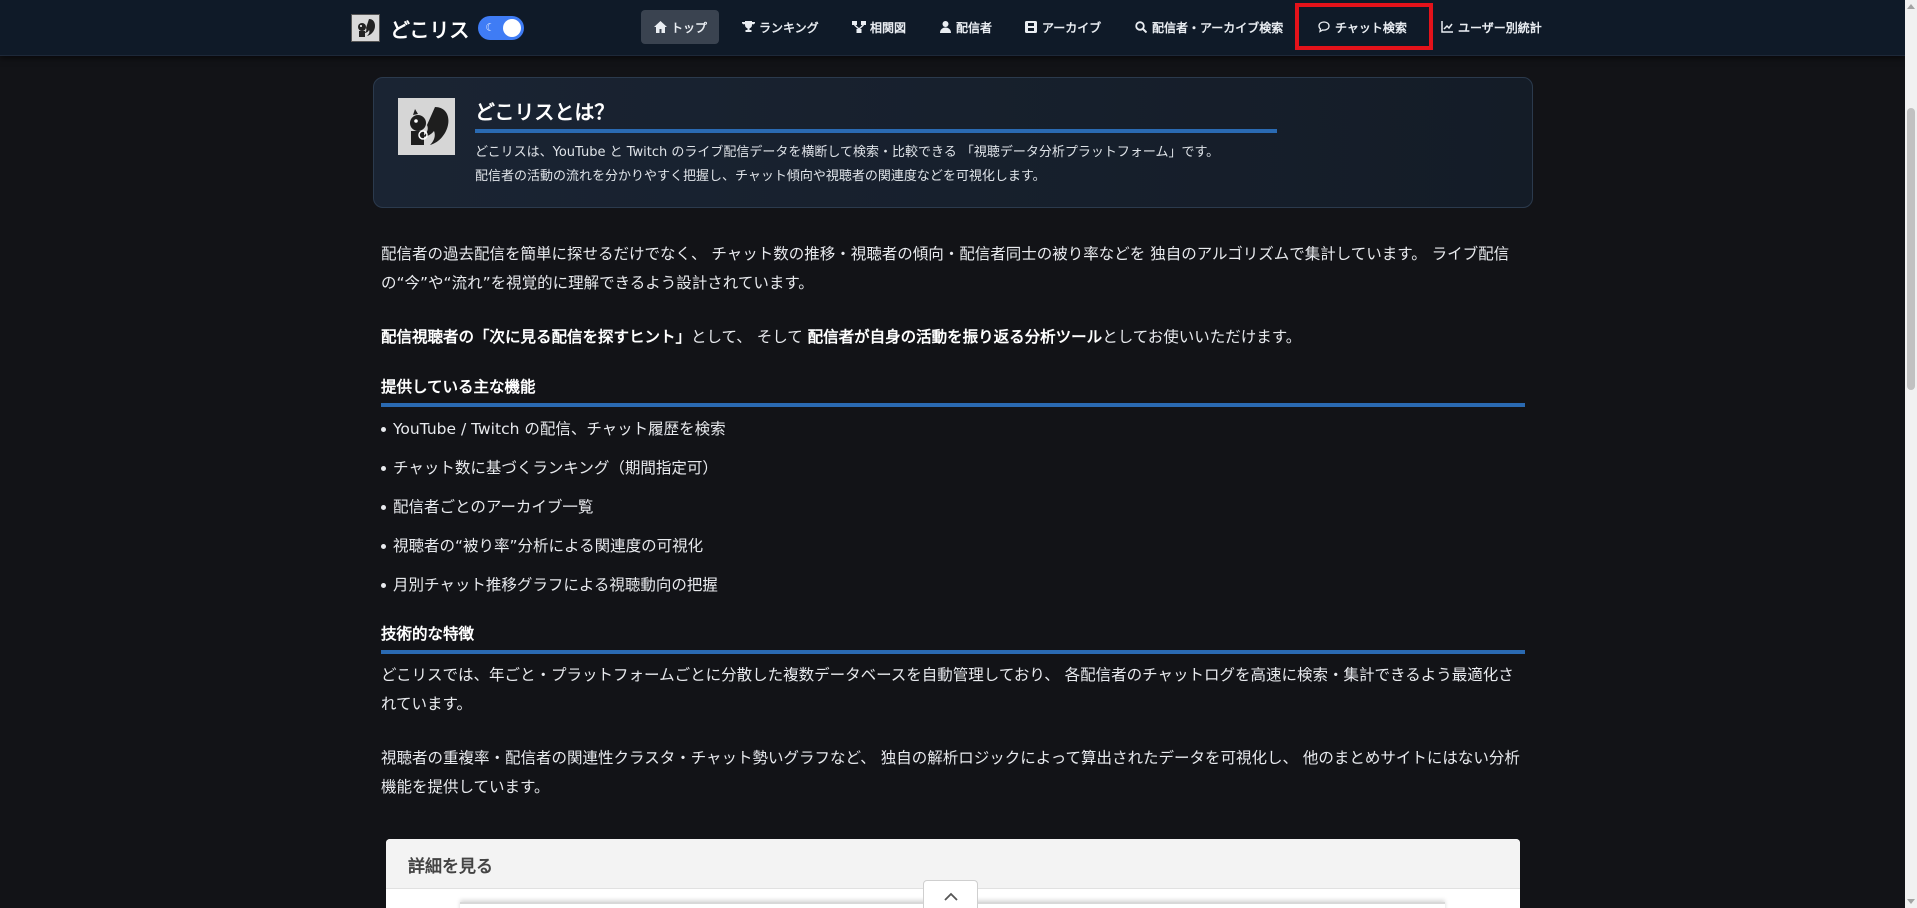 The height and width of the screenshot is (908, 1917). What do you see at coordinates (1141, 27) in the screenshot?
I see `search-icon` at bounding box center [1141, 27].